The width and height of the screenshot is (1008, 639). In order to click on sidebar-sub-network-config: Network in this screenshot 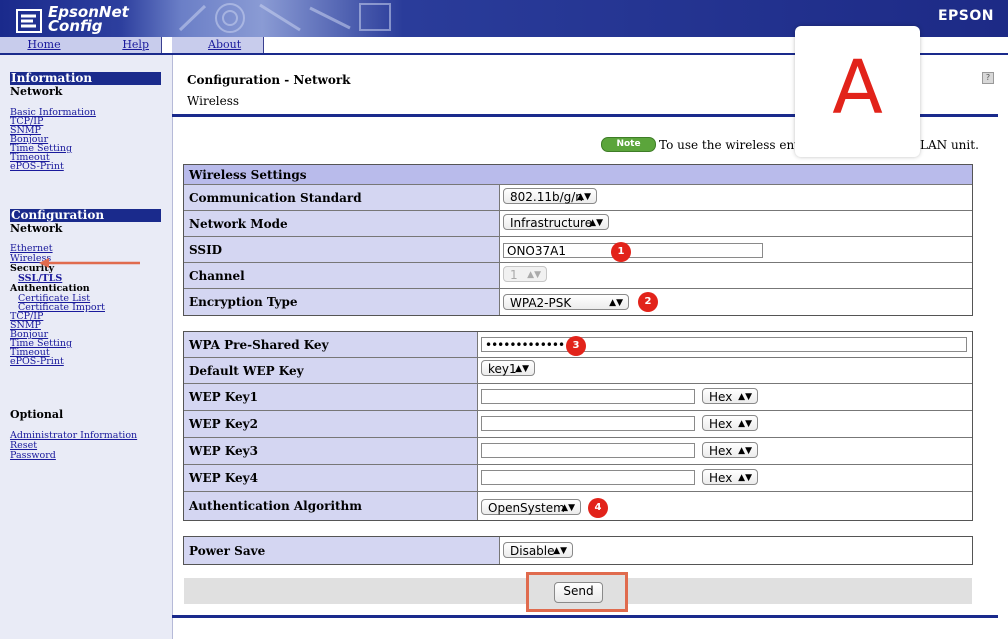, I will do `click(36, 228)`.